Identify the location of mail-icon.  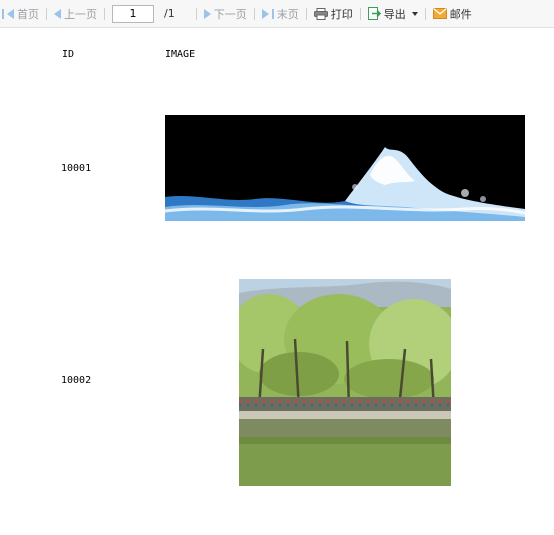
(439, 13).